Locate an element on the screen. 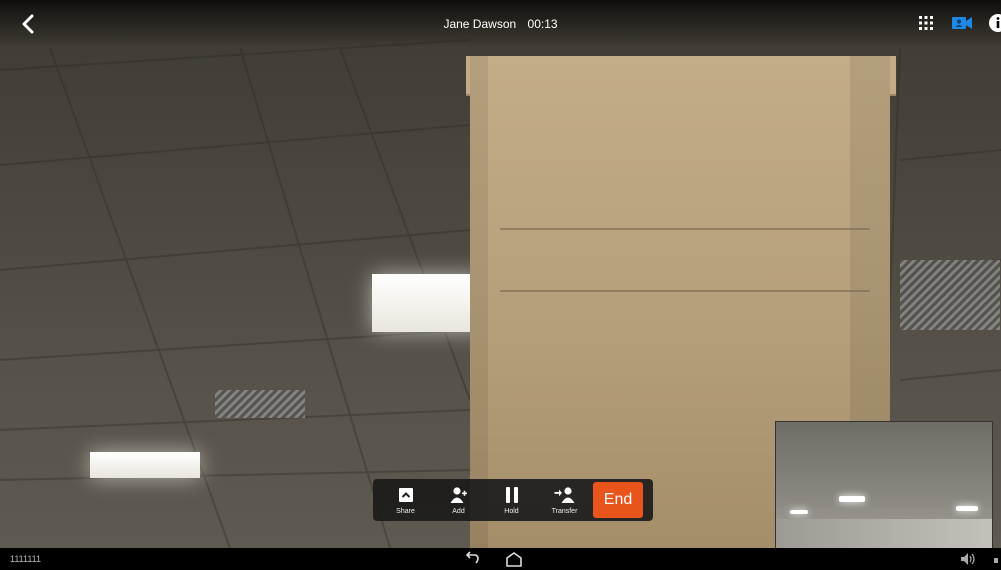 The width and height of the screenshot is (1001, 570). dialpad-icon is located at coordinates (926, 23).